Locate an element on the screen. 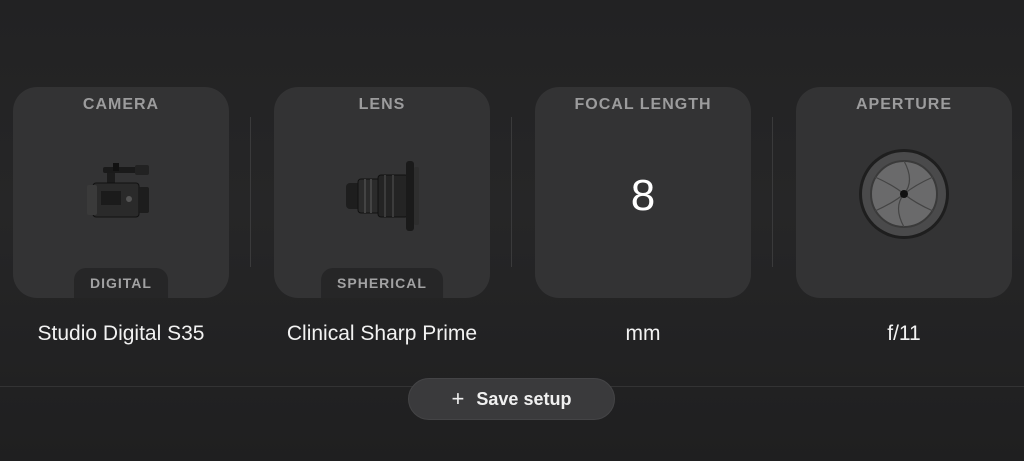  focal-length-card: 8 is located at coordinates (643, 192).